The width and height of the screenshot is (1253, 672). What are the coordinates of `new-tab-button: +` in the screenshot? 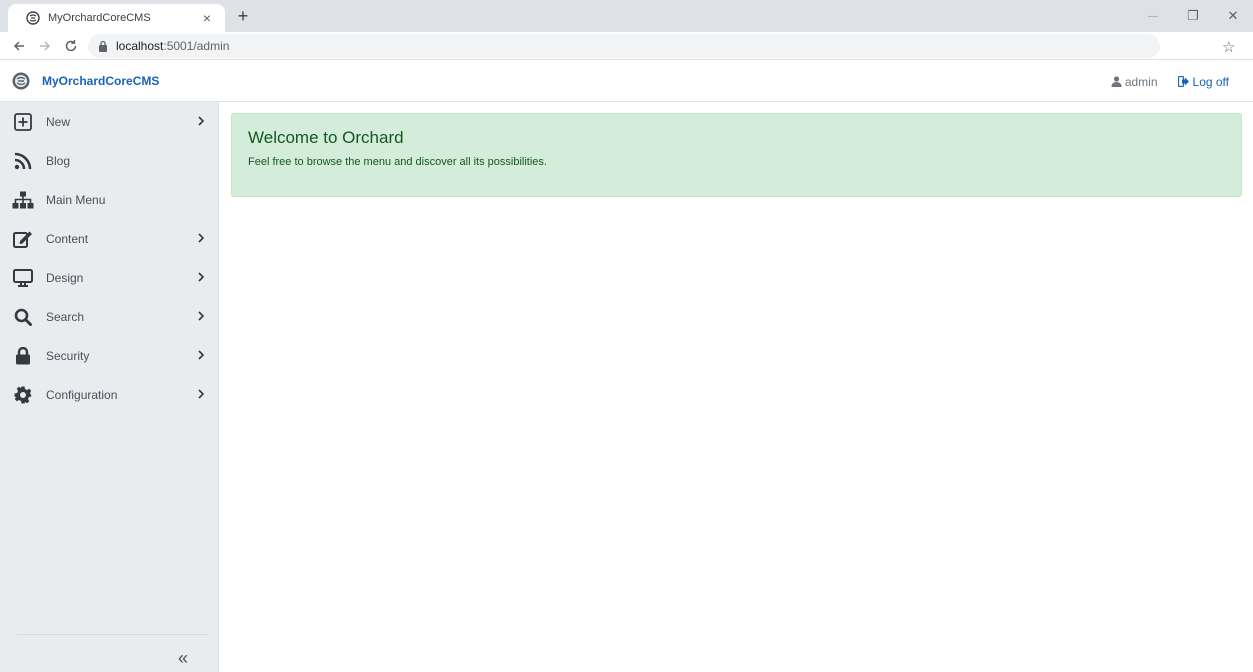 It's located at (243, 17).